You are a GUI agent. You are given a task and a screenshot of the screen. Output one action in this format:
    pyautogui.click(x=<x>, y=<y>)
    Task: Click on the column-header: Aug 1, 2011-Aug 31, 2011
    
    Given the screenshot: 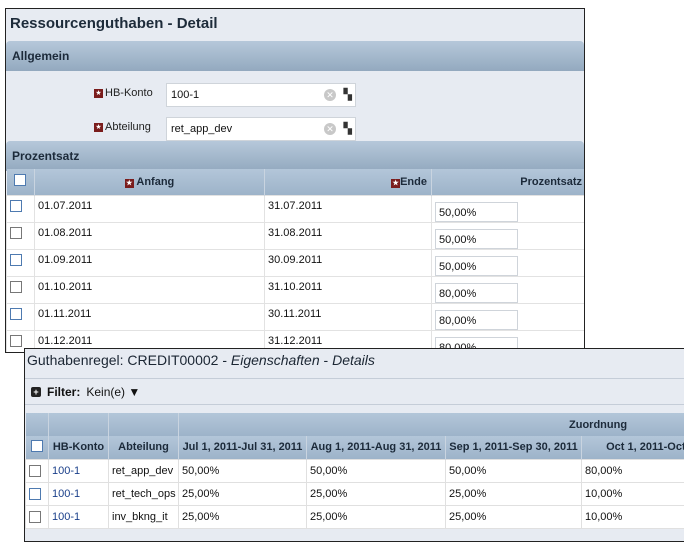 What is the action you would take?
    pyautogui.click(x=376, y=447)
    